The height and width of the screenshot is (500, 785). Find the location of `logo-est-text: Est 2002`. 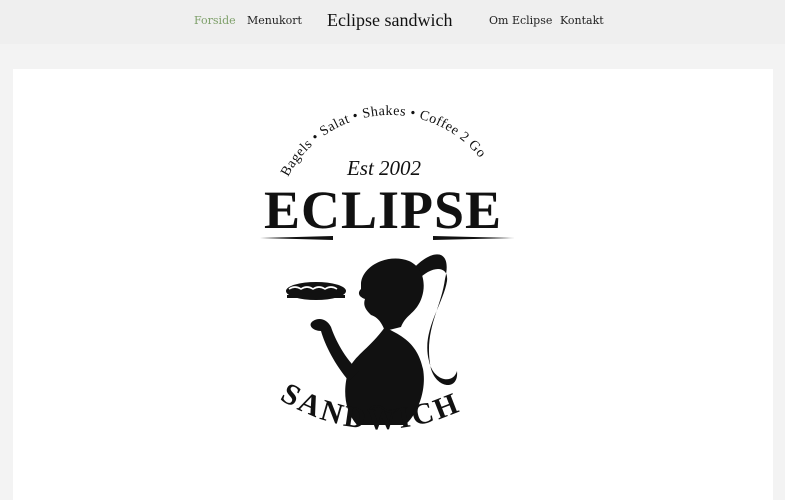

logo-est-text: Est 2002 is located at coordinates (384, 168).